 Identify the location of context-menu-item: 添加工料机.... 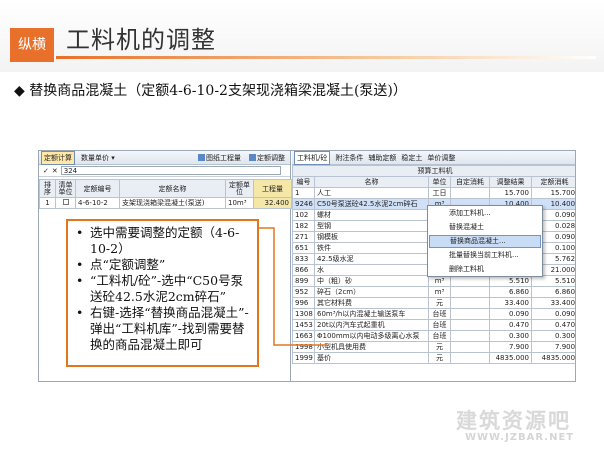
(485, 213).